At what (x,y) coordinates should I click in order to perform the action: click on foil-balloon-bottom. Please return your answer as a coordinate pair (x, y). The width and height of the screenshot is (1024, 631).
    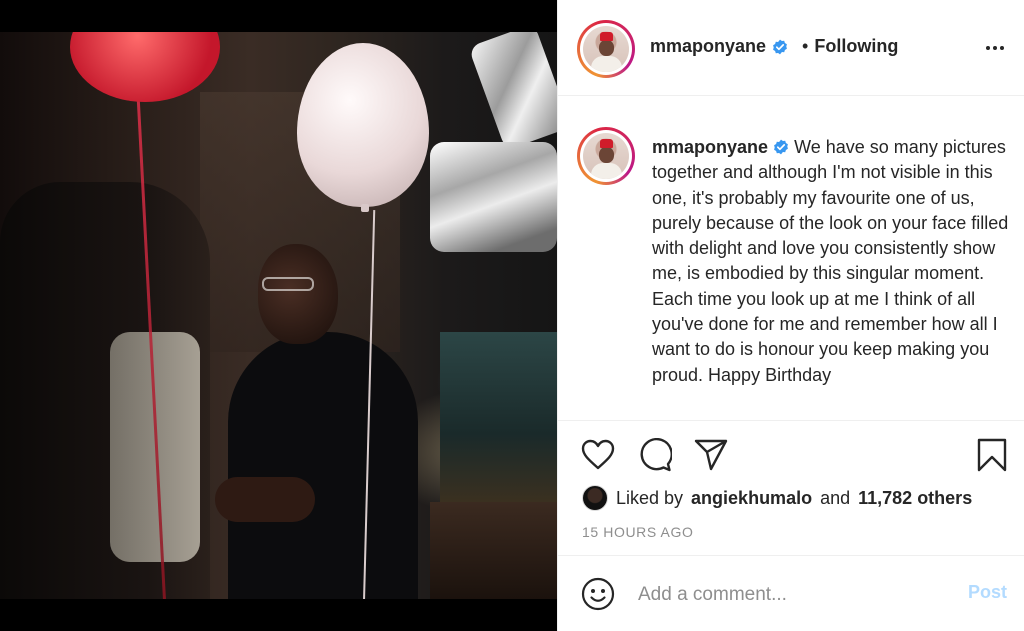
    Looking at the image, I should click on (493, 197).